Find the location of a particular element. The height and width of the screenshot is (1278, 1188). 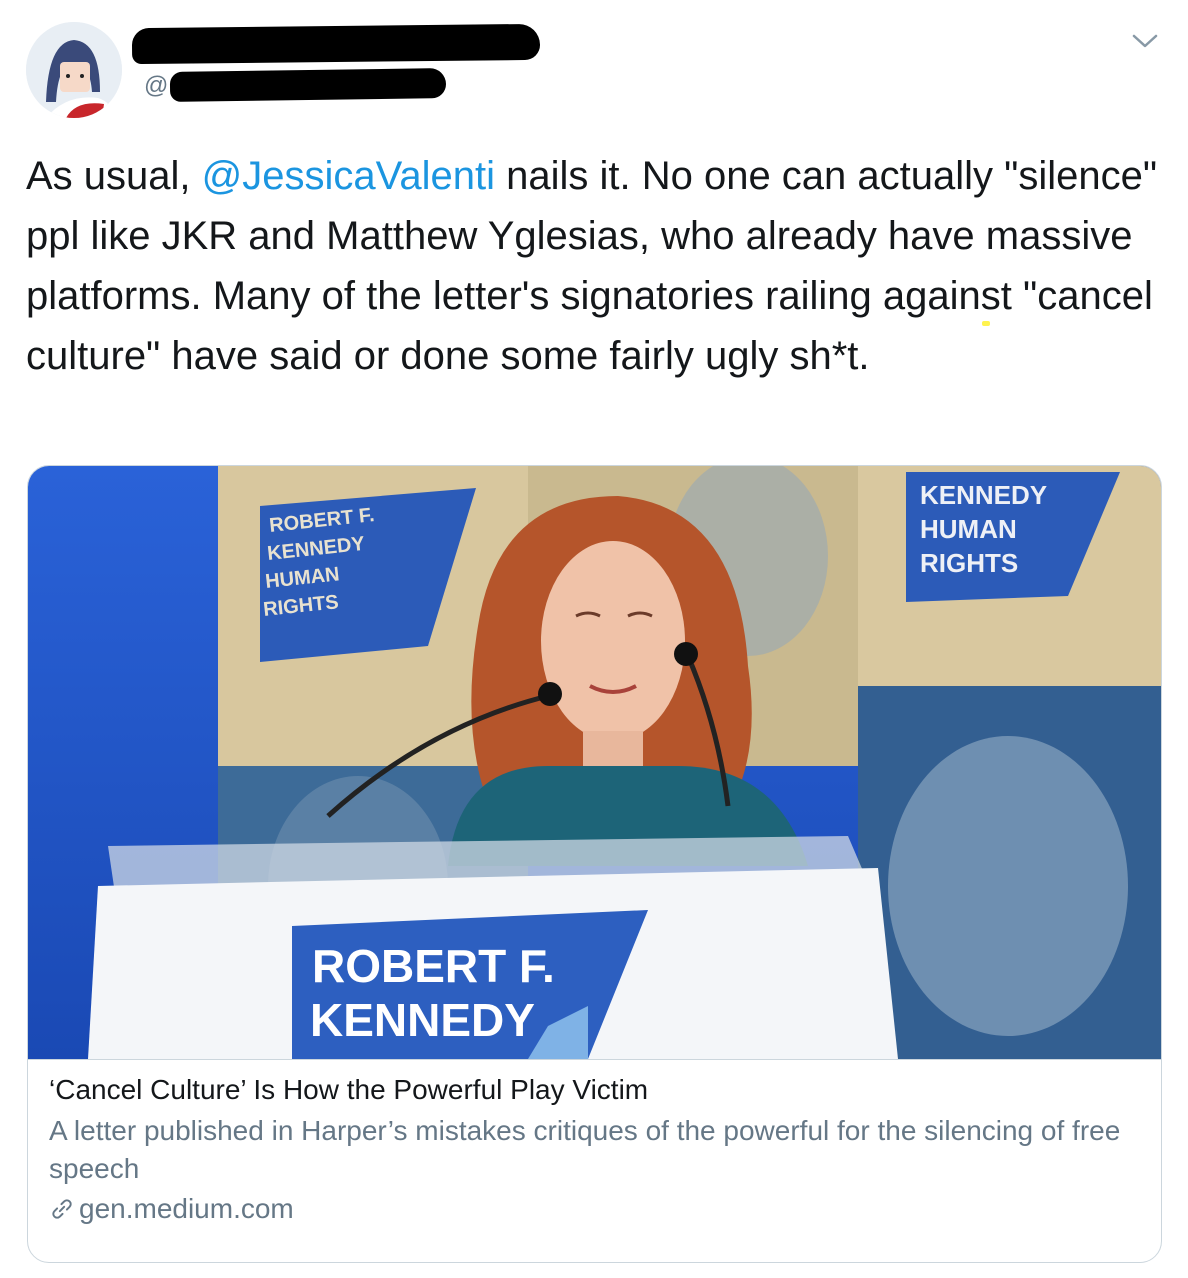

card-domain-text: gen.medium.com is located at coordinates (186, 1208).